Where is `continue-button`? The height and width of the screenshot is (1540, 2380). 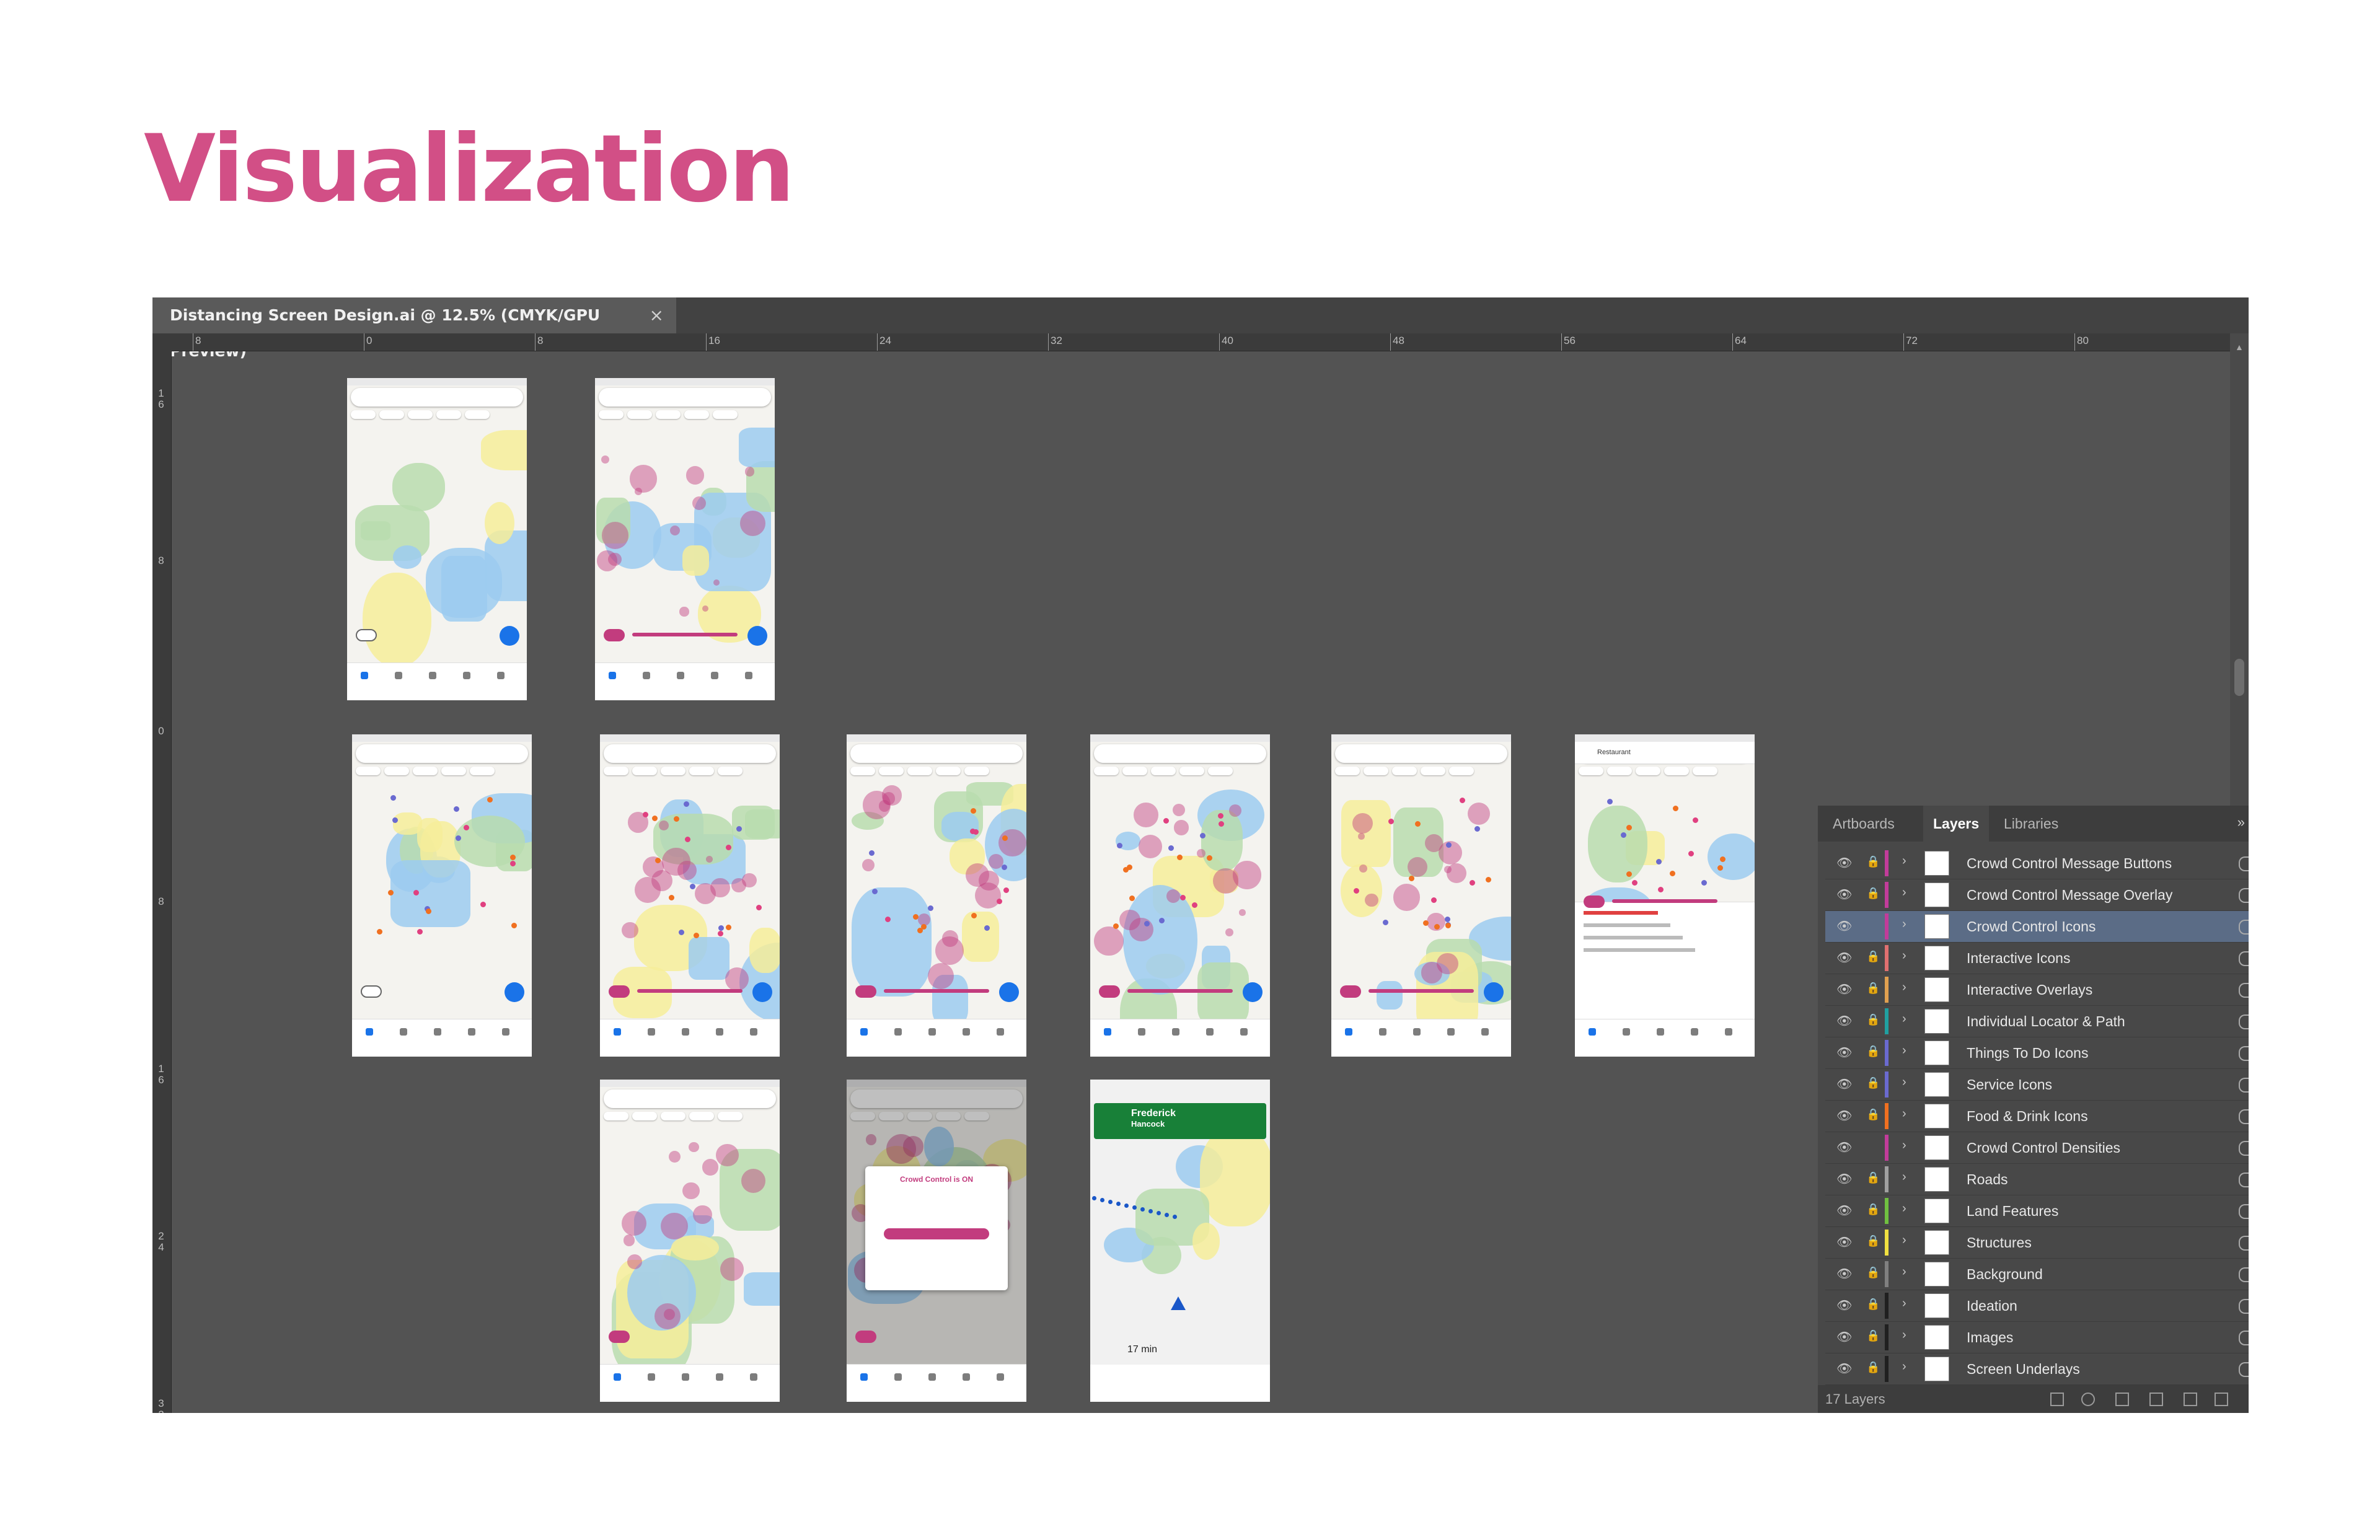 continue-button is located at coordinates (936, 1233).